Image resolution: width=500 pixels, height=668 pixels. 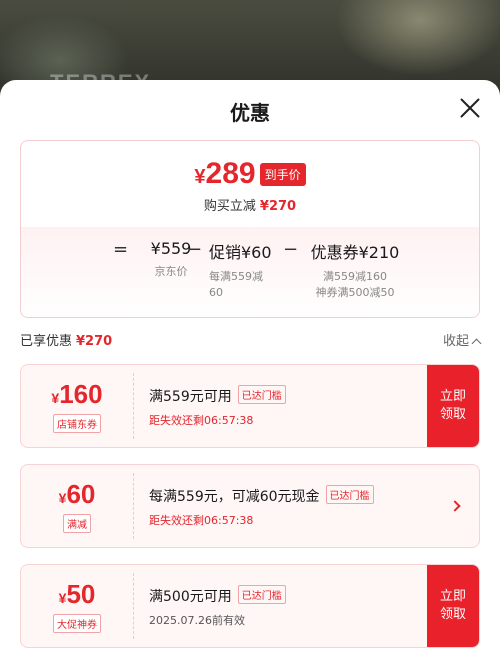 What do you see at coordinates (234, 497) in the screenshot?
I see `coupon-condition: 每满559元，可减60元现金` at bounding box center [234, 497].